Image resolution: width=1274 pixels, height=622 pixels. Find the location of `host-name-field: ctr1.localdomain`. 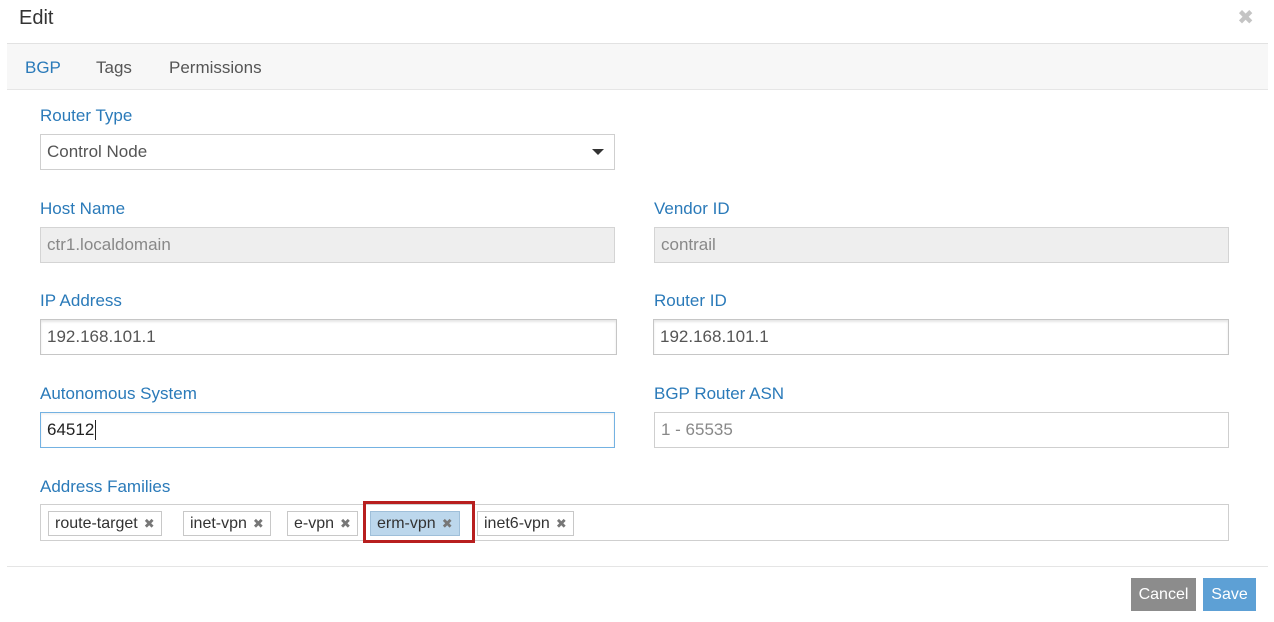

host-name-field: ctr1.localdomain is located at coordinates (327, 245).